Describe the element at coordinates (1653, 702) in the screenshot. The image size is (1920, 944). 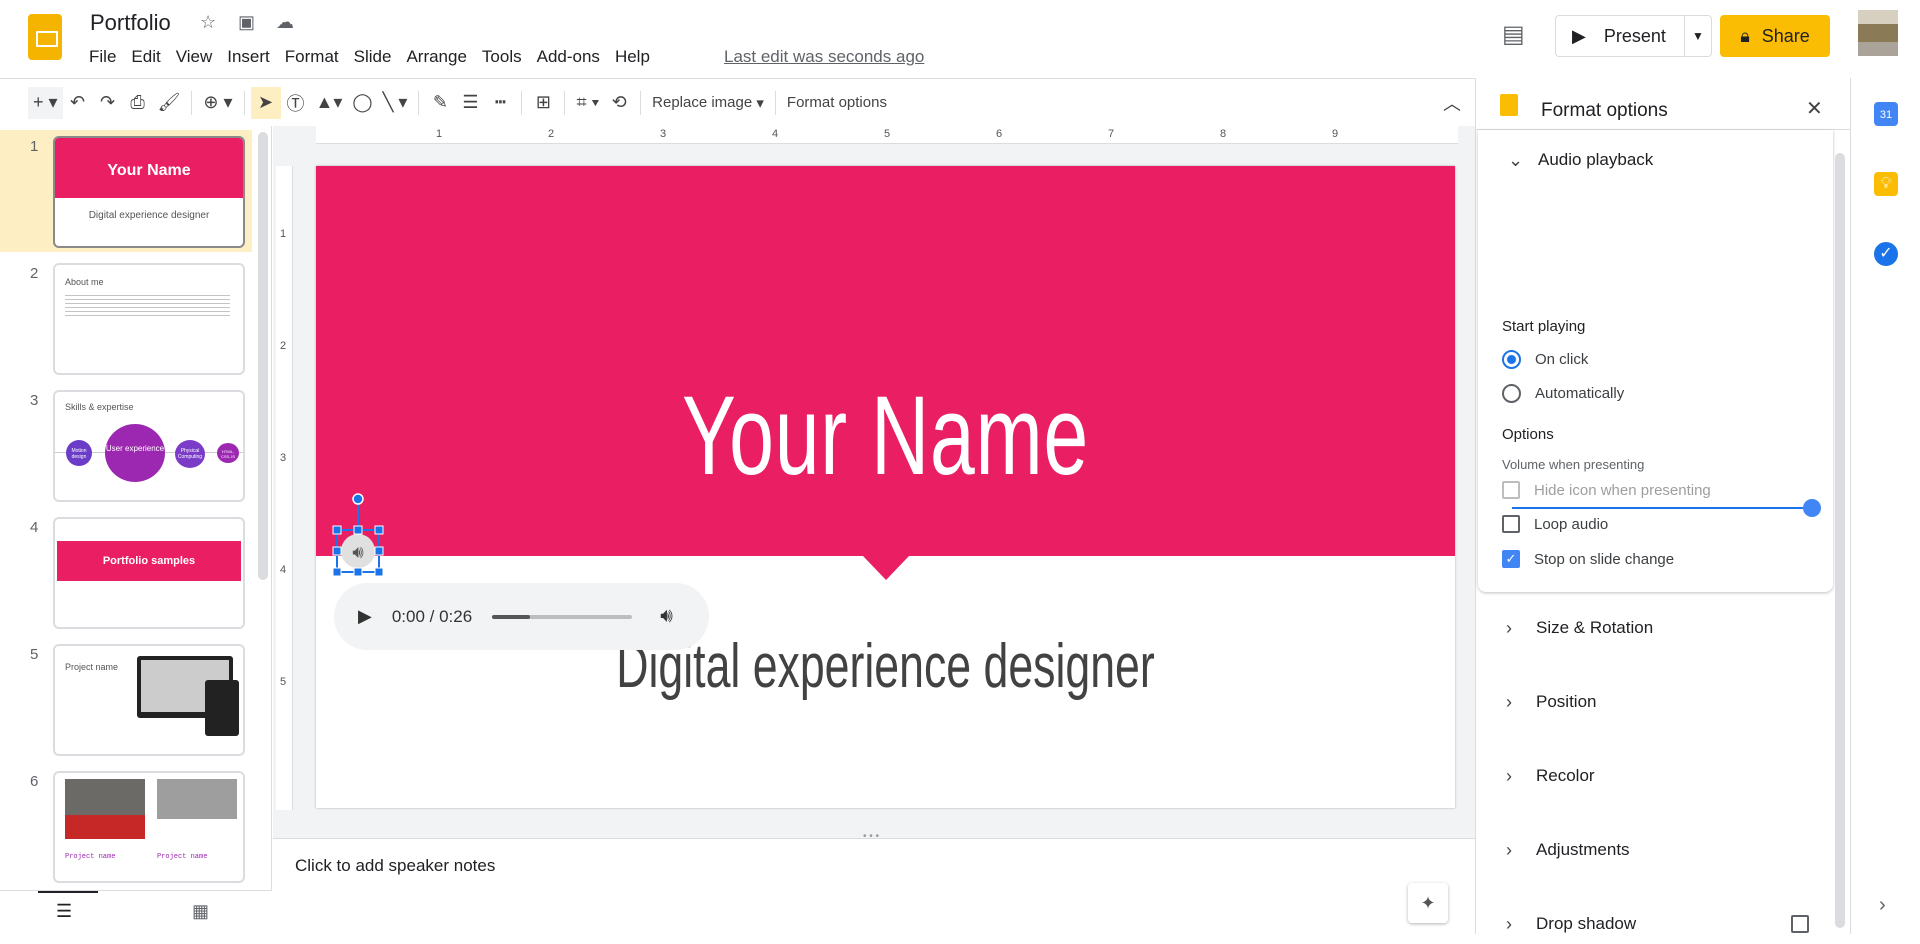
I see `section-position: › Position` at that location.